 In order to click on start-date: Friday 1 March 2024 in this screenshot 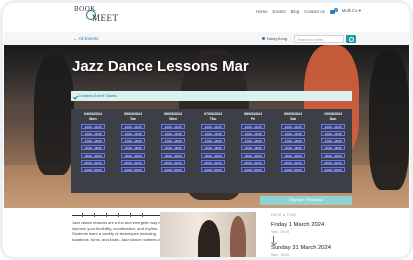, I will do `click(298, 225)`.